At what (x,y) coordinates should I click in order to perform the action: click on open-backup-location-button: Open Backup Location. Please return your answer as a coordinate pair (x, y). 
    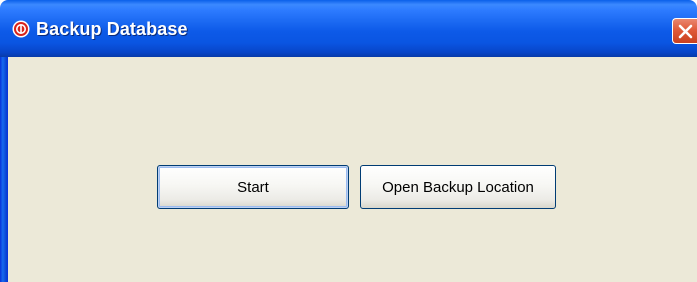
    Looking at the image, I should click on (458, 187).